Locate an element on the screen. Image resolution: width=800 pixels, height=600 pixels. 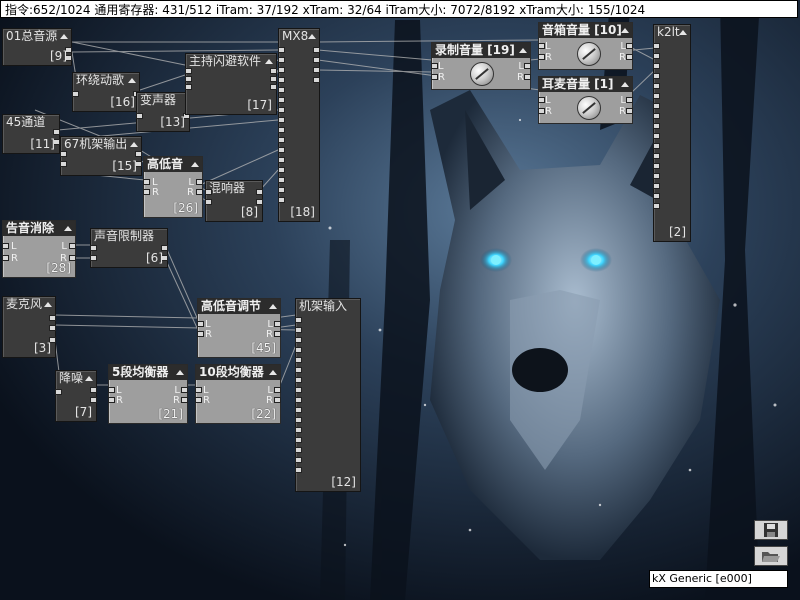
module-k2lt: k2lt [2] is located at coordinates (672, 133).